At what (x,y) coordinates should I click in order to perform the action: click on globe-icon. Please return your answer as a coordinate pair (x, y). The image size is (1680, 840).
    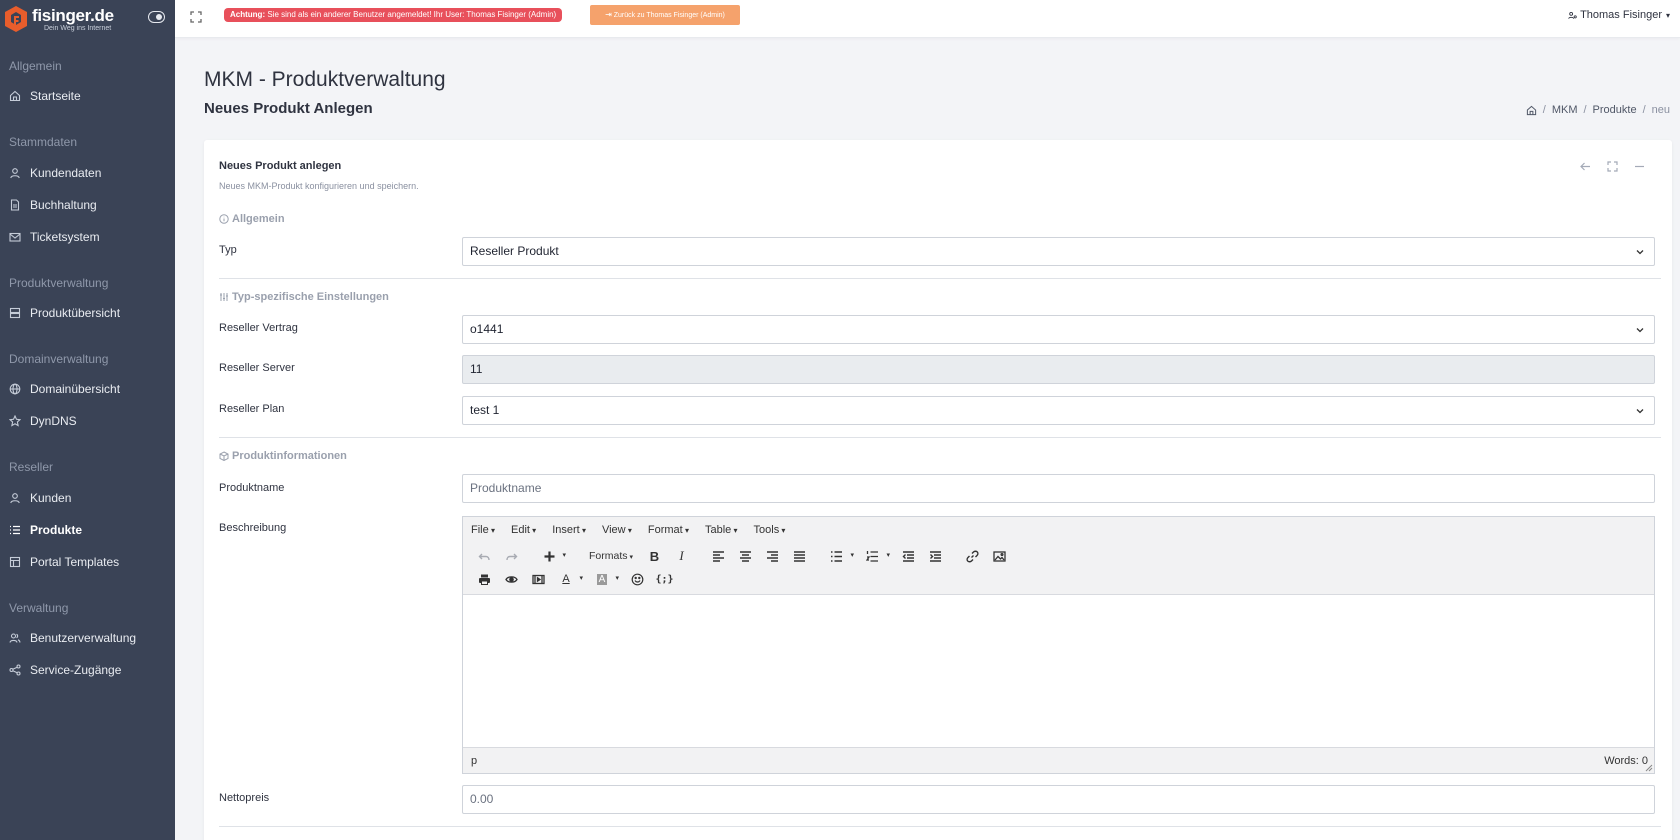
    Looking at the image, I should click on (15, 389).